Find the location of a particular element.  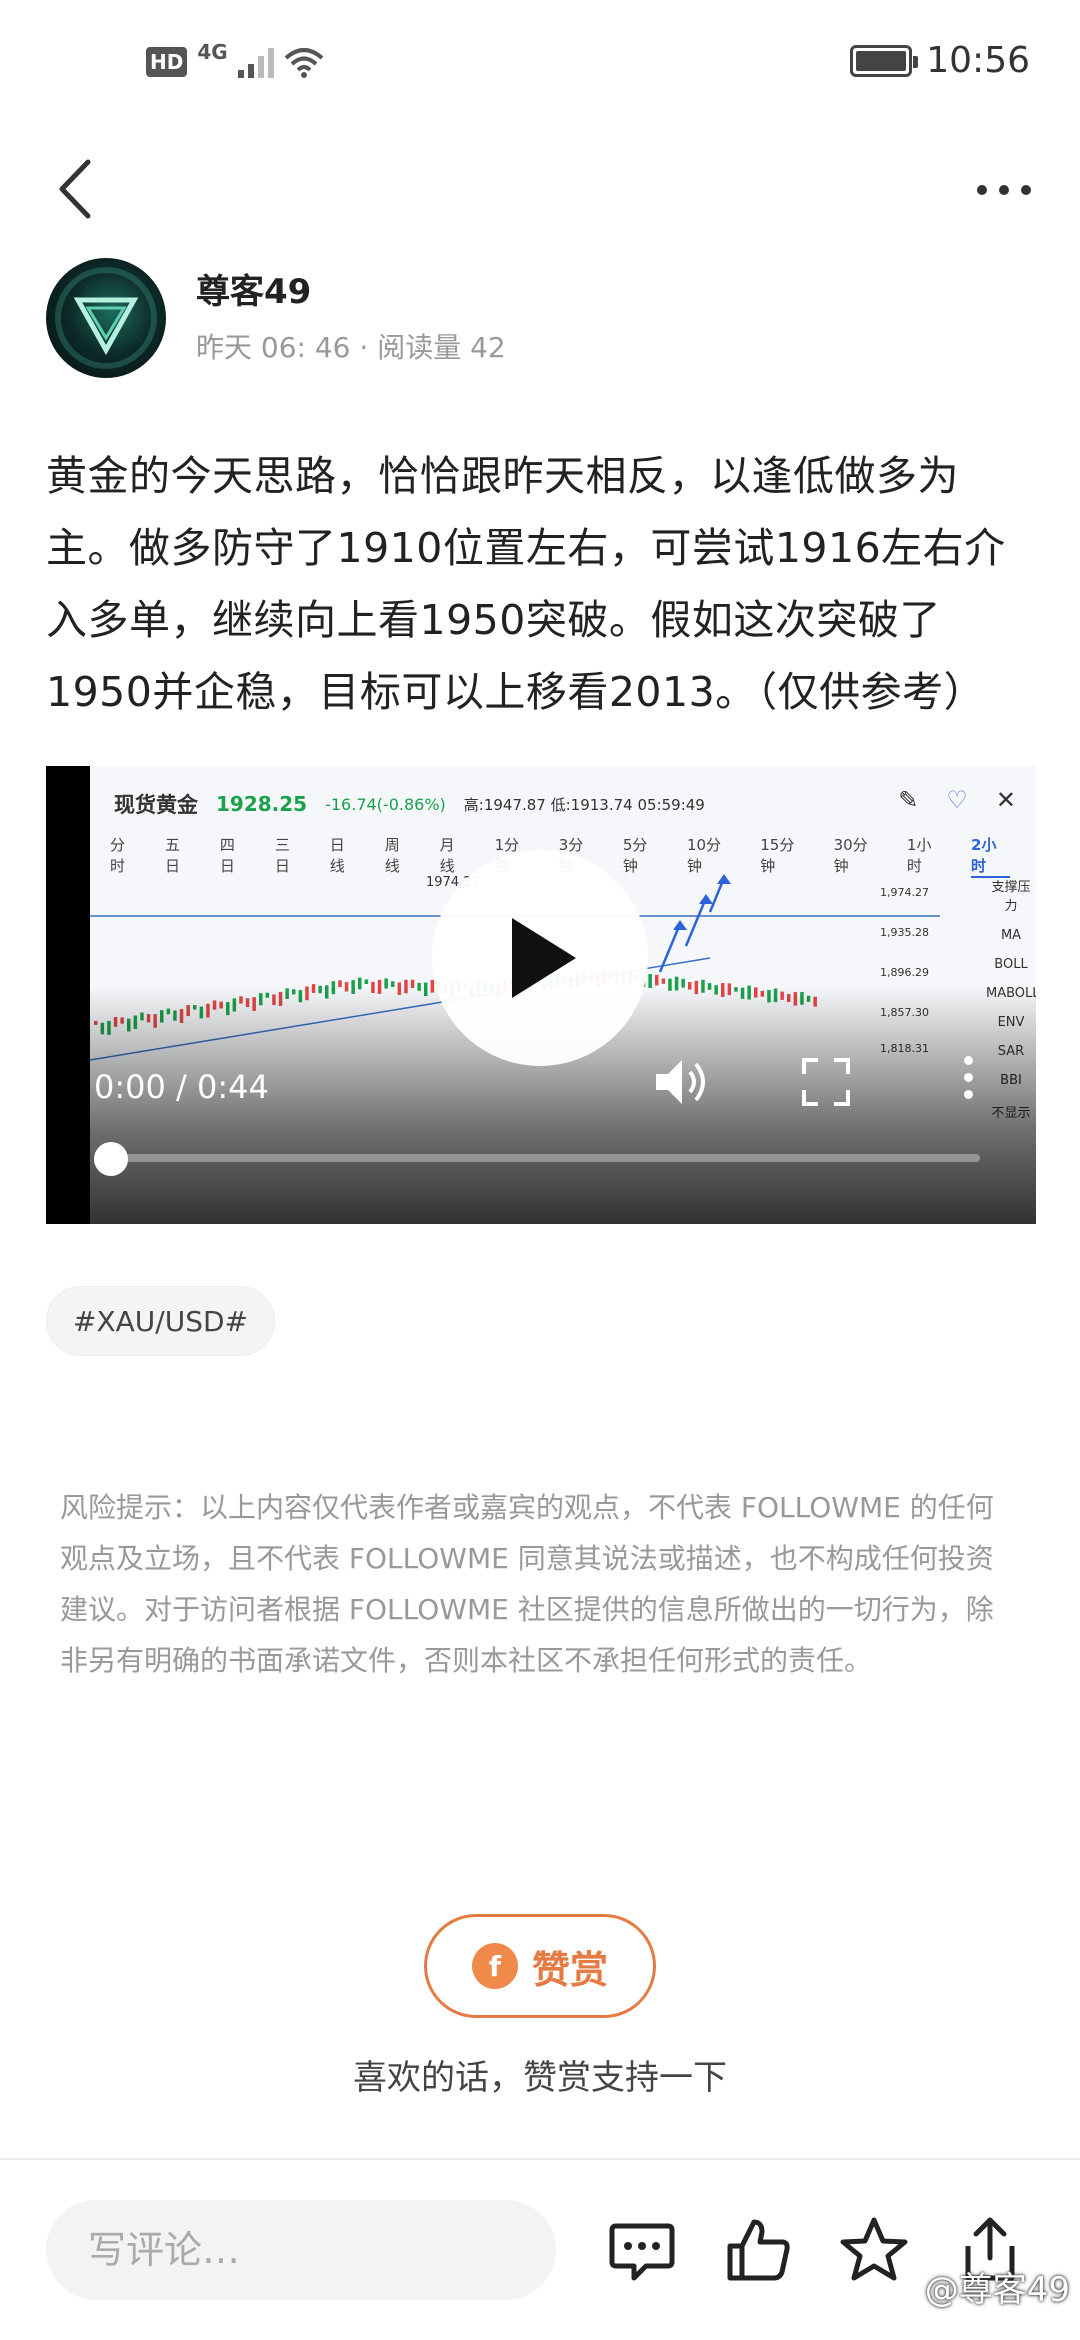

reward-button: f 赞赏 is located at coordinates (540, 1966).